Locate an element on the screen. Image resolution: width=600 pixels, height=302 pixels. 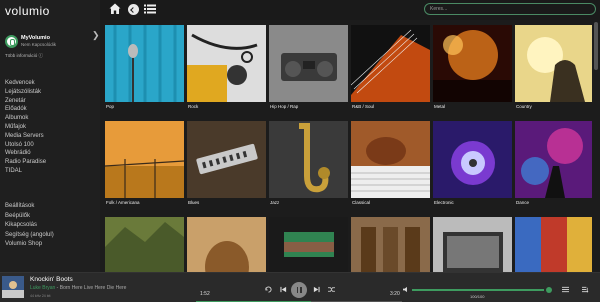
volume-value: 100/100 is located at coordinates (477, 296).